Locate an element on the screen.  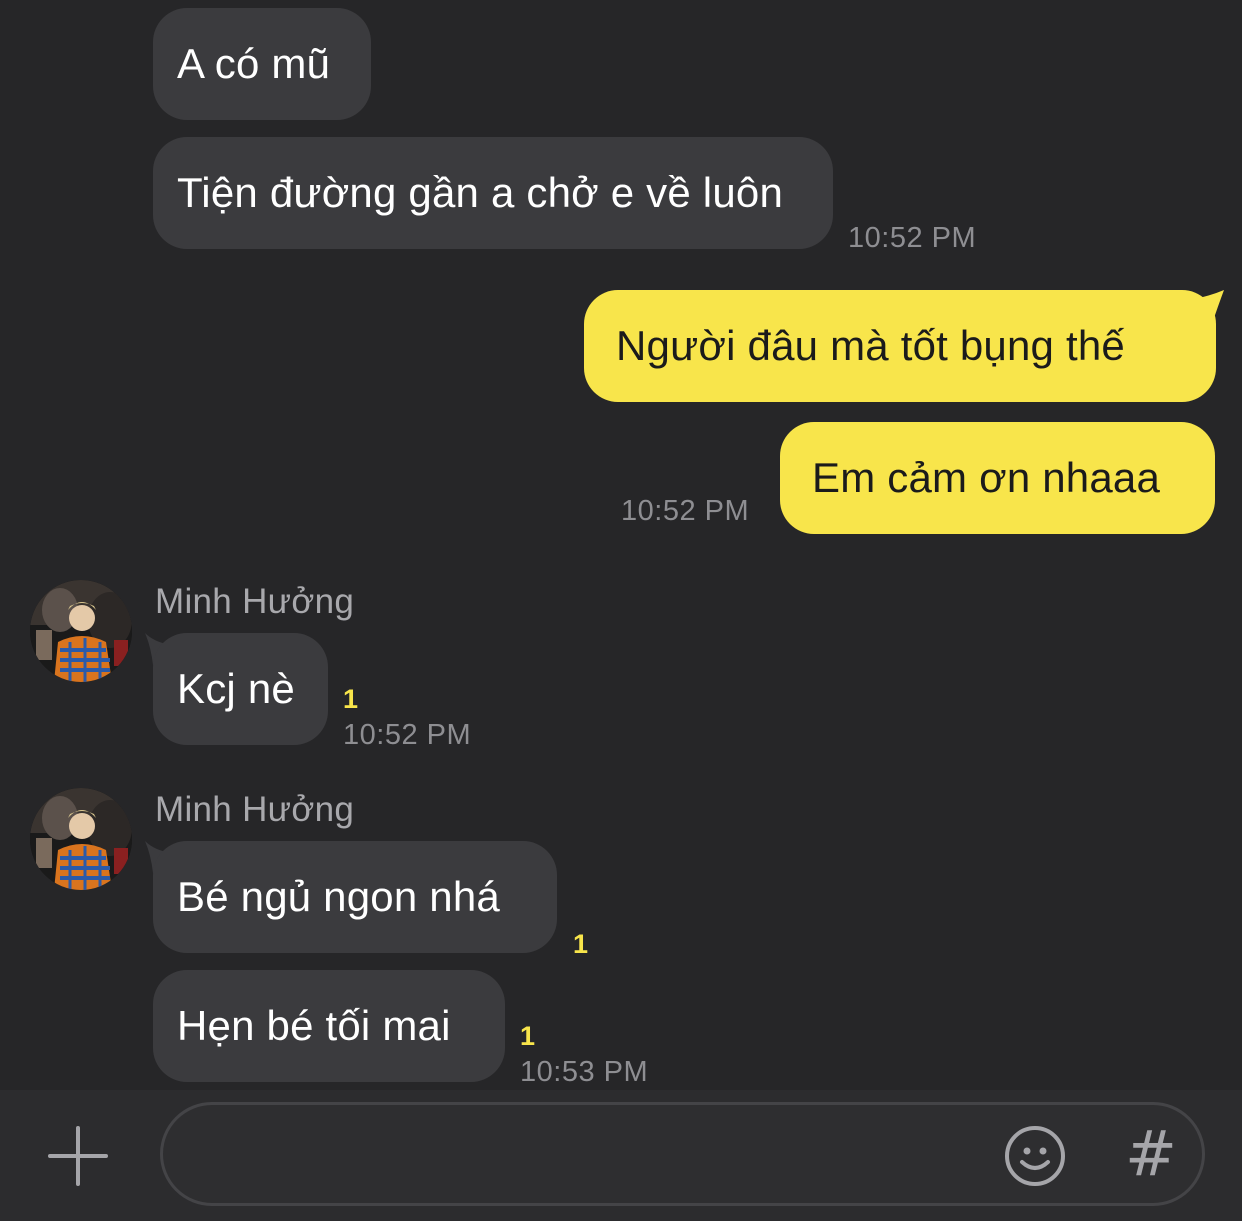
message-text: Kcj nè is located at coordinates (236, 688).